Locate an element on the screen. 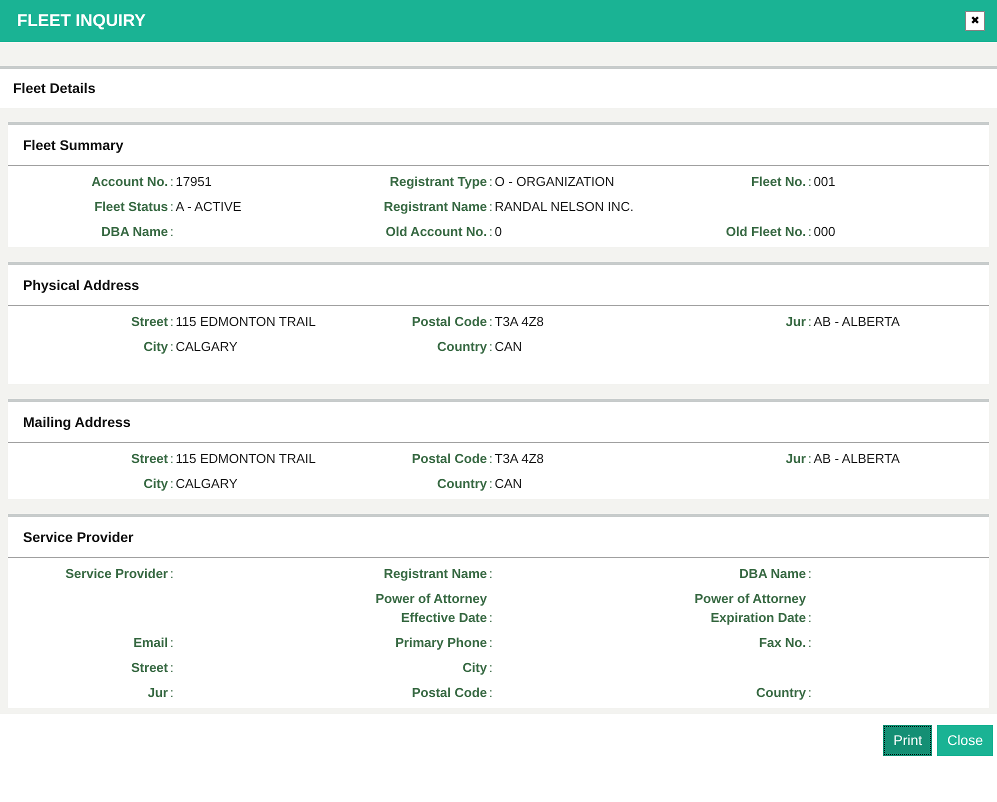 The image size is (997, 802). field-label: Fleet Status is located at coordinates (131, 207).